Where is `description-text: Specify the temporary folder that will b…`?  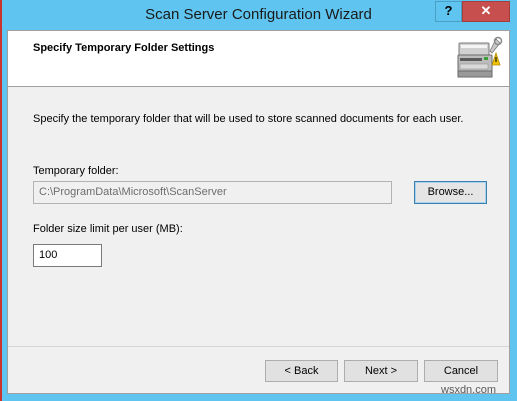 description-text: Specify the temporary folder that will b… is located at coordinates (248, 119).